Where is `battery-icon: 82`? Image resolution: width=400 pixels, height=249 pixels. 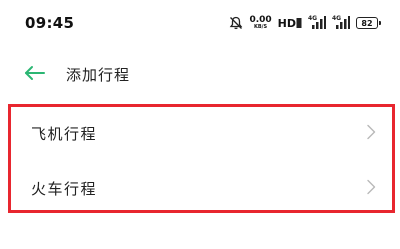 battery-icon: 82 is located at coordinates (368, 23).